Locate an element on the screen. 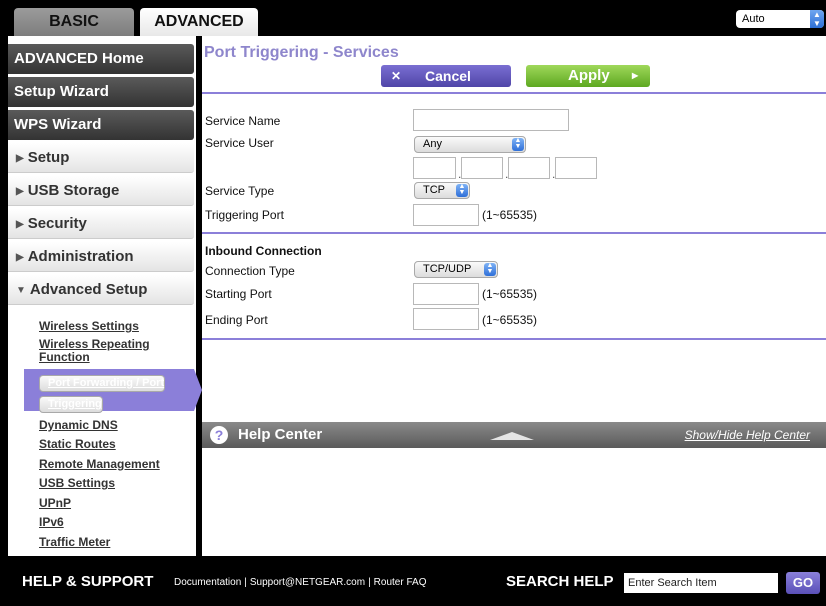 The width and height of the screenshot is (826, 606). help-center-bar: ? Help Center Show/Hide Help Center is located at coordinates (514, 435).